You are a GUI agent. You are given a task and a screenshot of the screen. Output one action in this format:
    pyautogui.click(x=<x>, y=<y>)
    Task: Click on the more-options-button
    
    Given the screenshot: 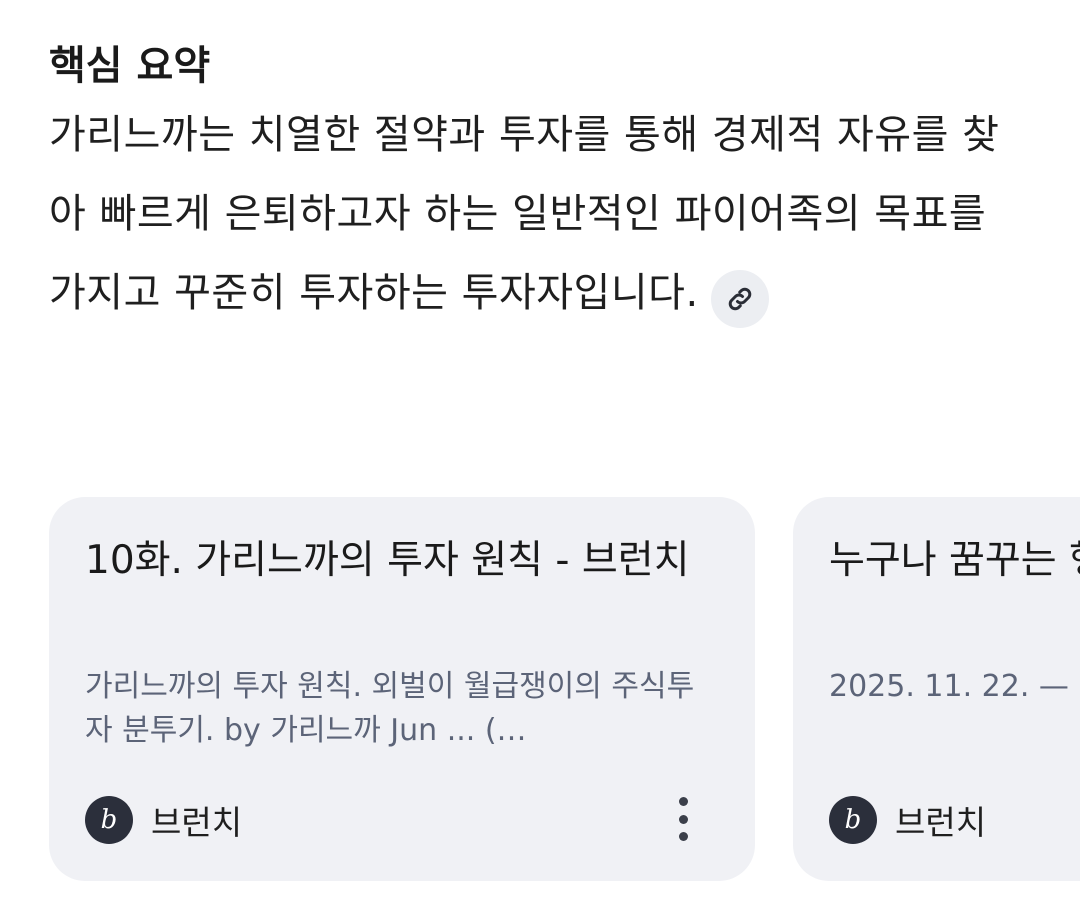 What is the action you would take?
    pyautogui.click(x=683, y=819)
    